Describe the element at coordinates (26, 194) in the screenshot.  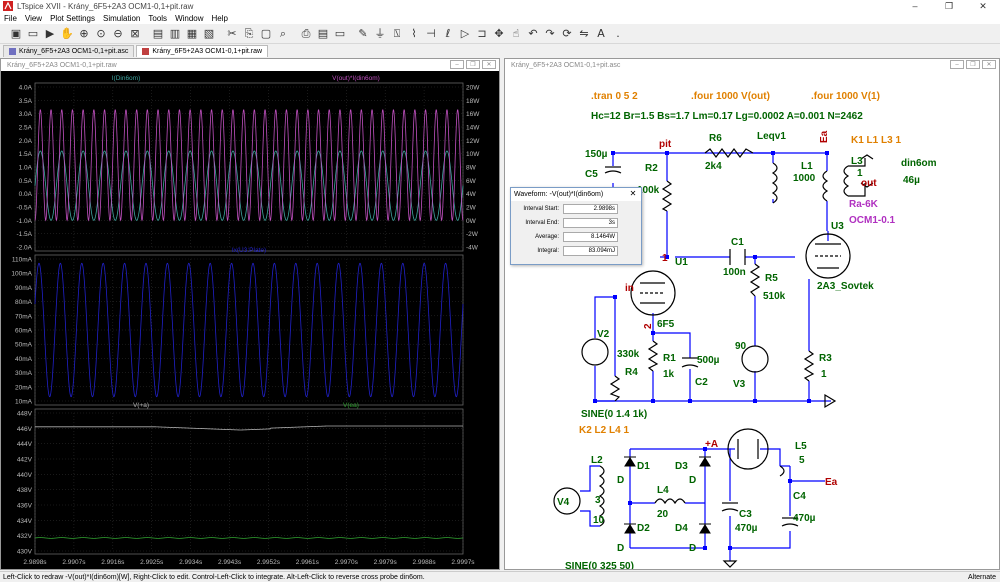
I see `pane1-yleft-tick: 0.0A` at that location.